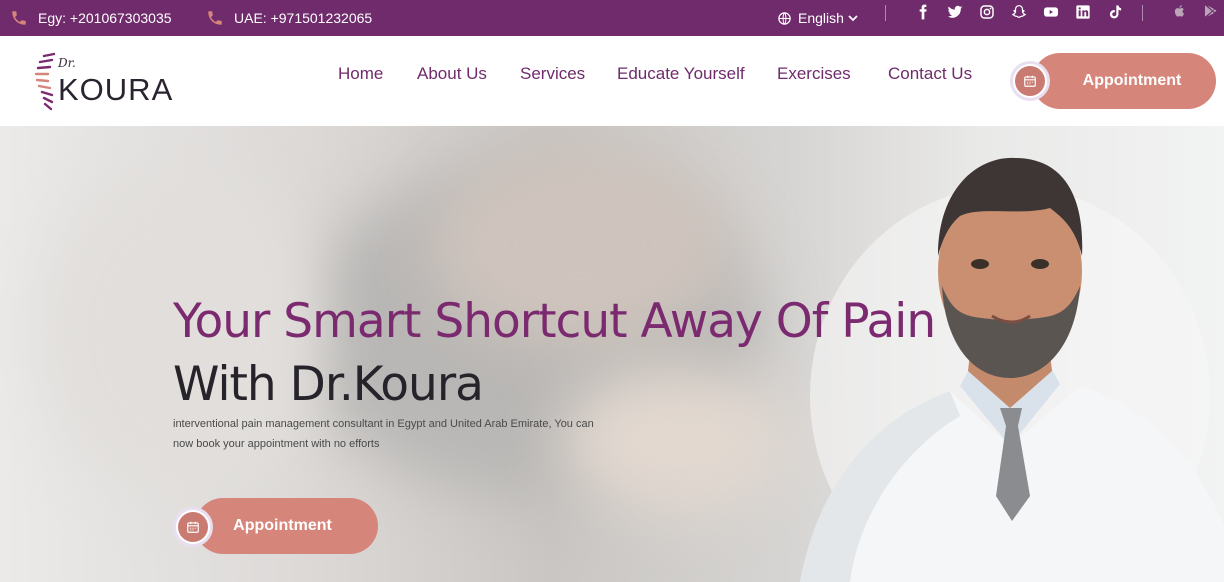  I want to click on nav-services: Services, so click(552, 74).